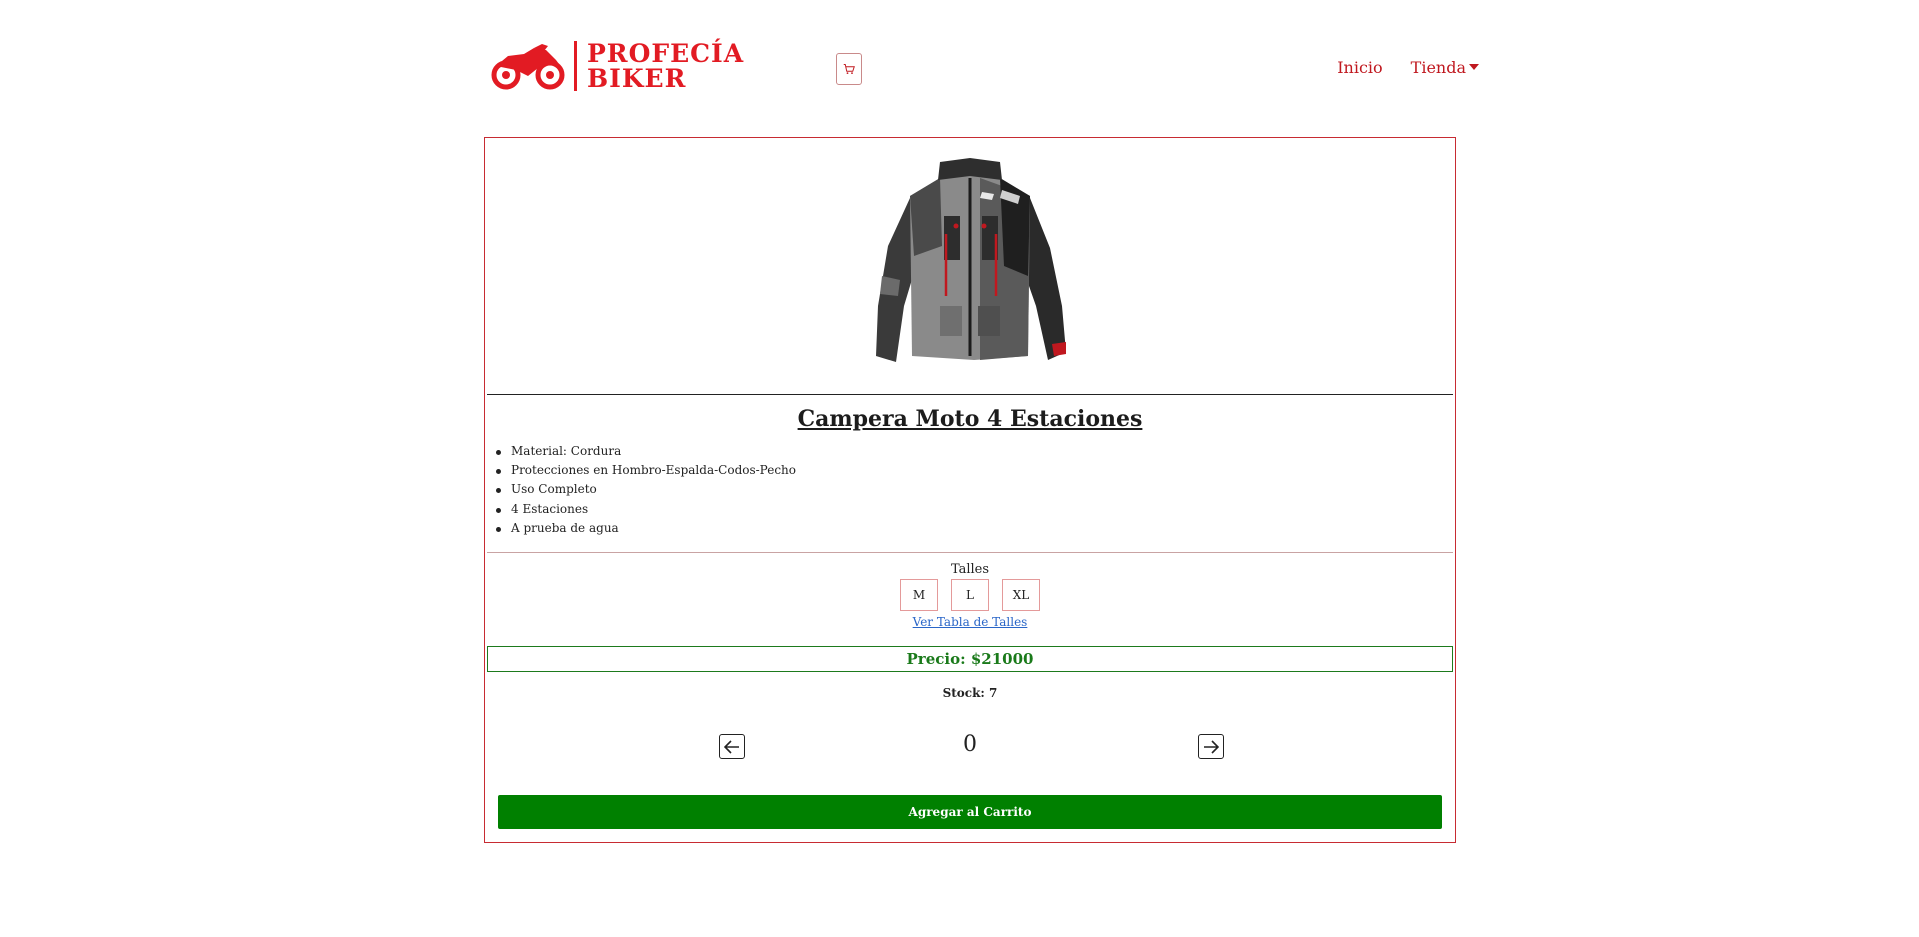 Image resolution: width=1919 pixels, height=937 pixels. I want to click on section-divider, so click(970, 552).